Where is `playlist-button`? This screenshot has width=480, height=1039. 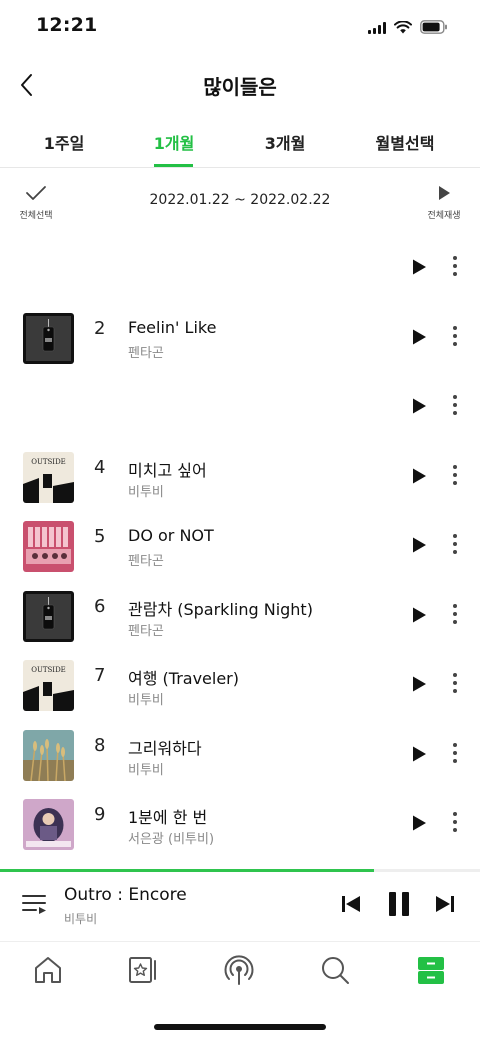
playlist-button is located at coordinates (35, 907).